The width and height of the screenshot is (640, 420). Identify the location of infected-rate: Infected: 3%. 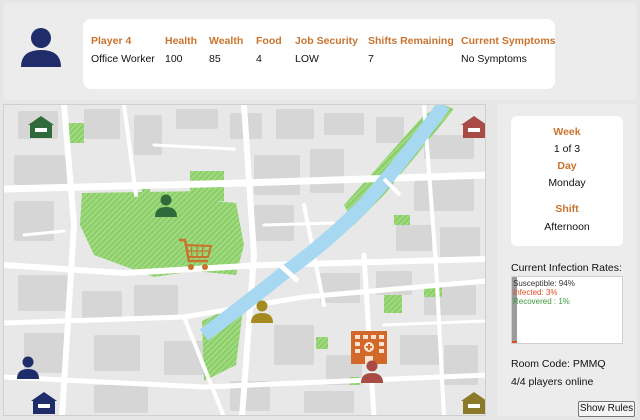
(535, 292).